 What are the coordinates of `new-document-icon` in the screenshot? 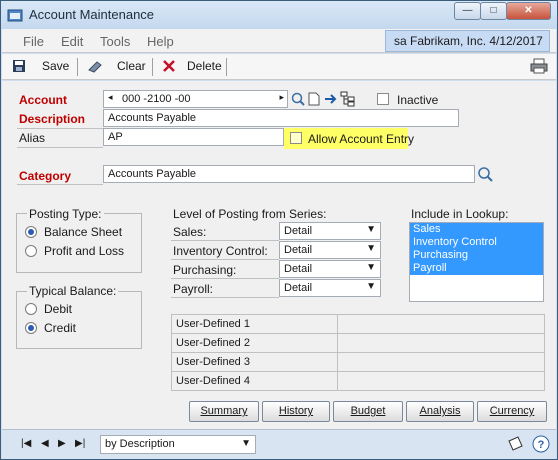 It's located at (314, 99).